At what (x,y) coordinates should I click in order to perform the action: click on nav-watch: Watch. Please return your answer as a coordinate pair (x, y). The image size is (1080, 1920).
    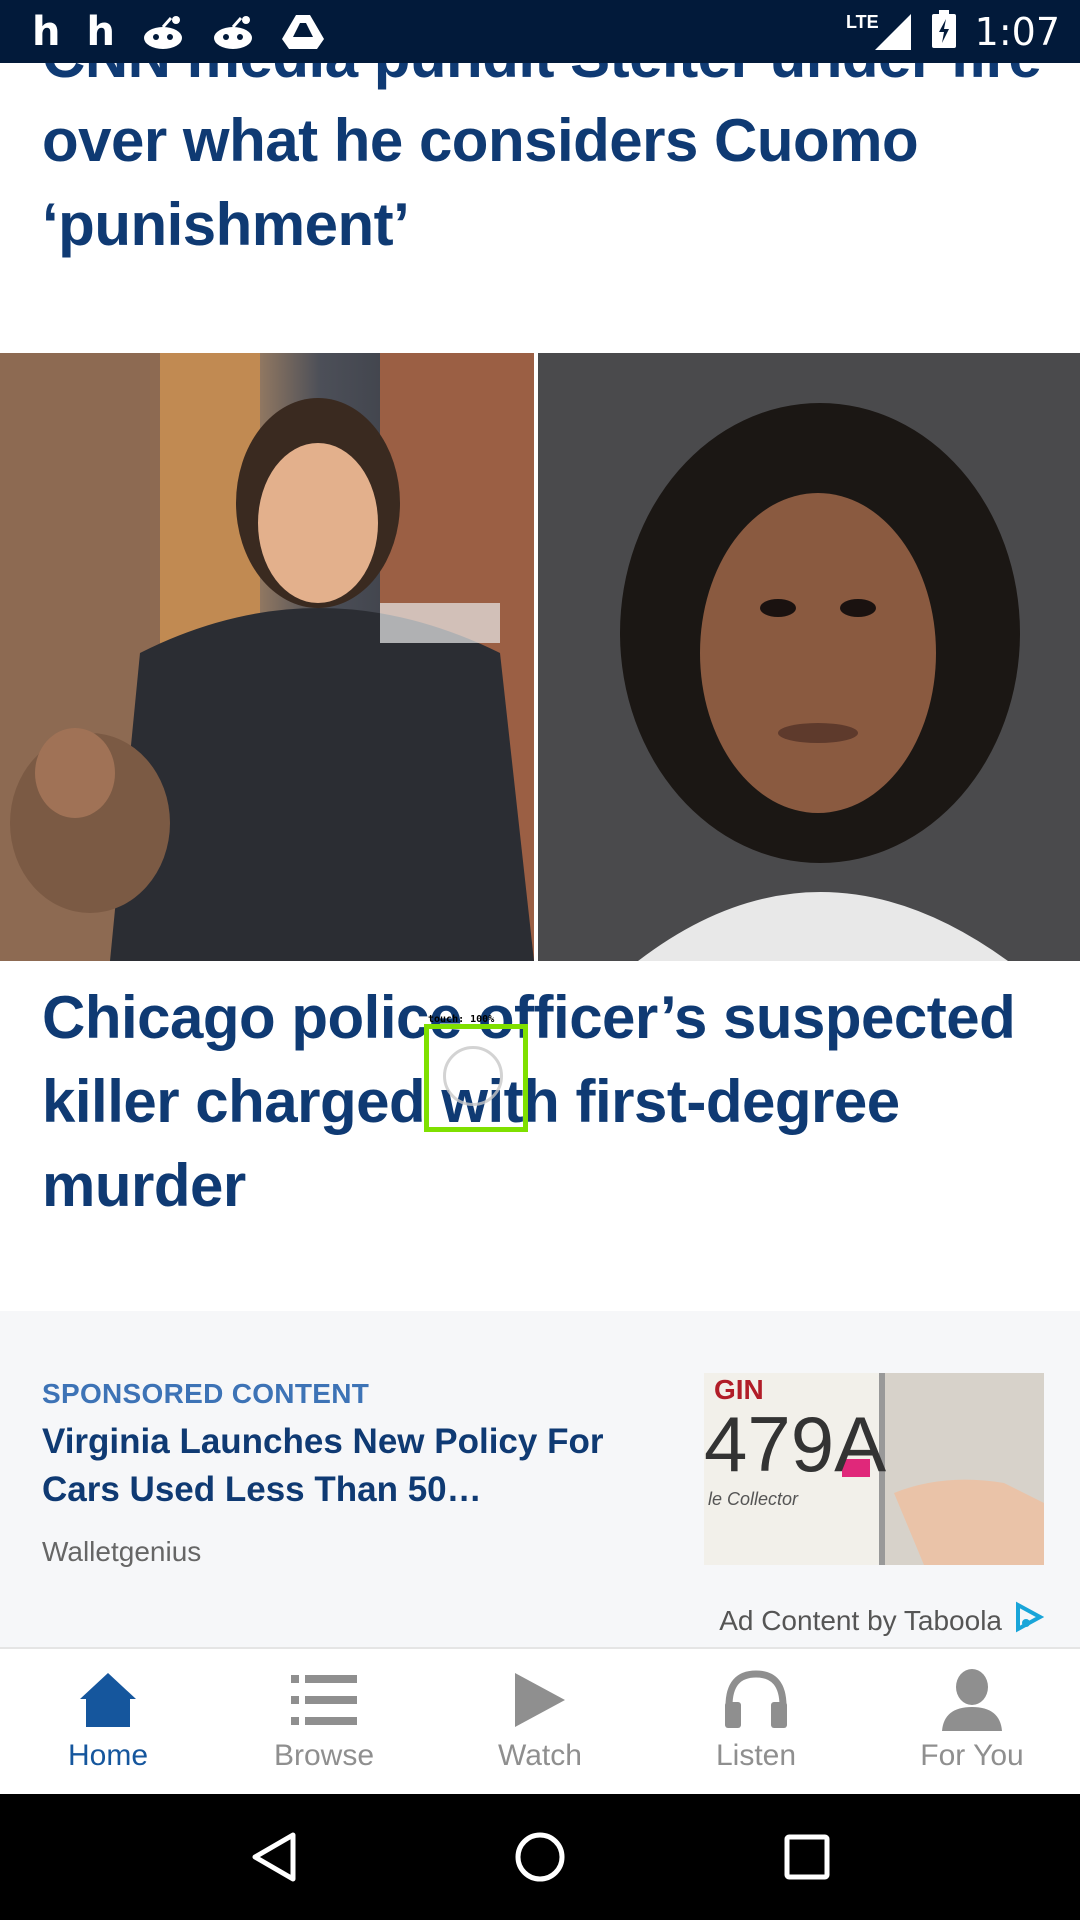
    Looking at the image, I should click on (540, 1721).